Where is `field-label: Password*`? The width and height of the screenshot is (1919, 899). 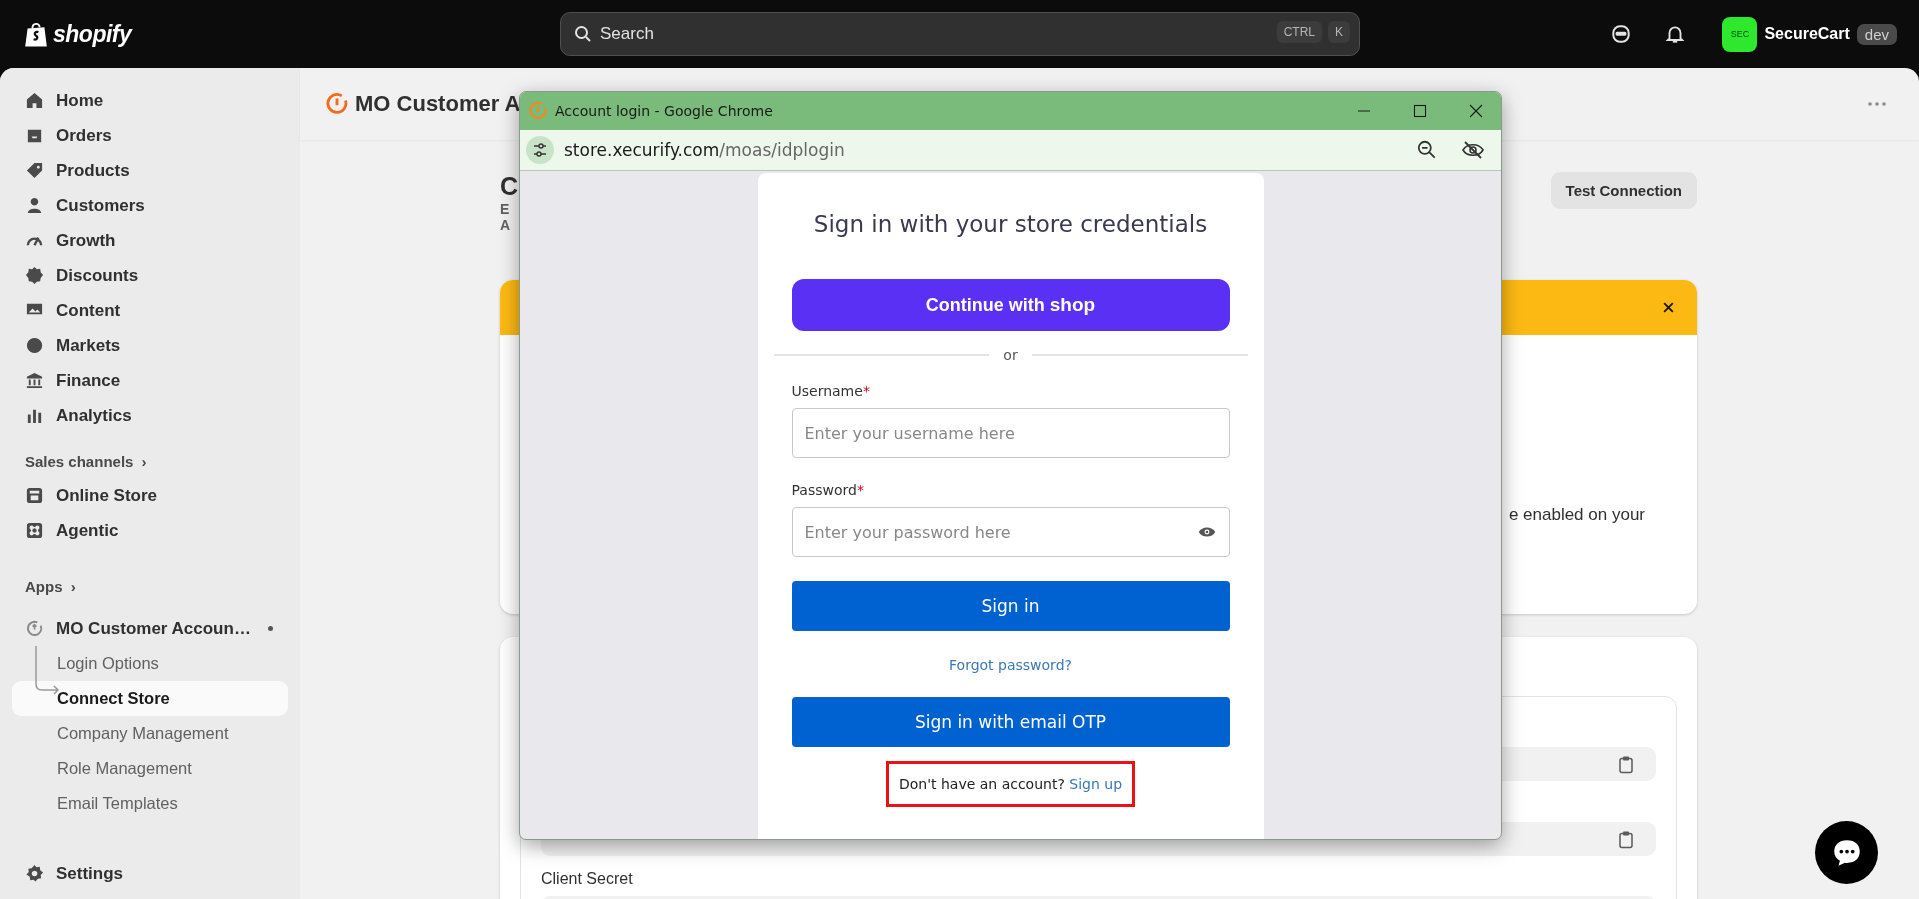 field-label: Password* is located at coordinates (828, 490).